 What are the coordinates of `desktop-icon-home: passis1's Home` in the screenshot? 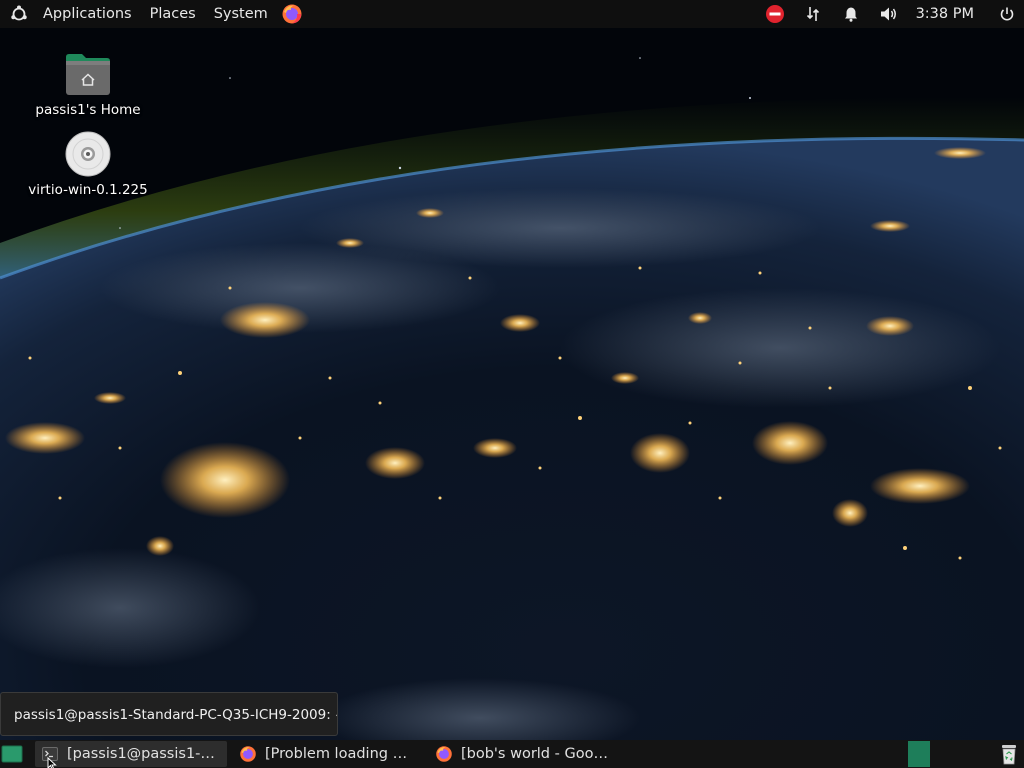 It's located at (88, 84).